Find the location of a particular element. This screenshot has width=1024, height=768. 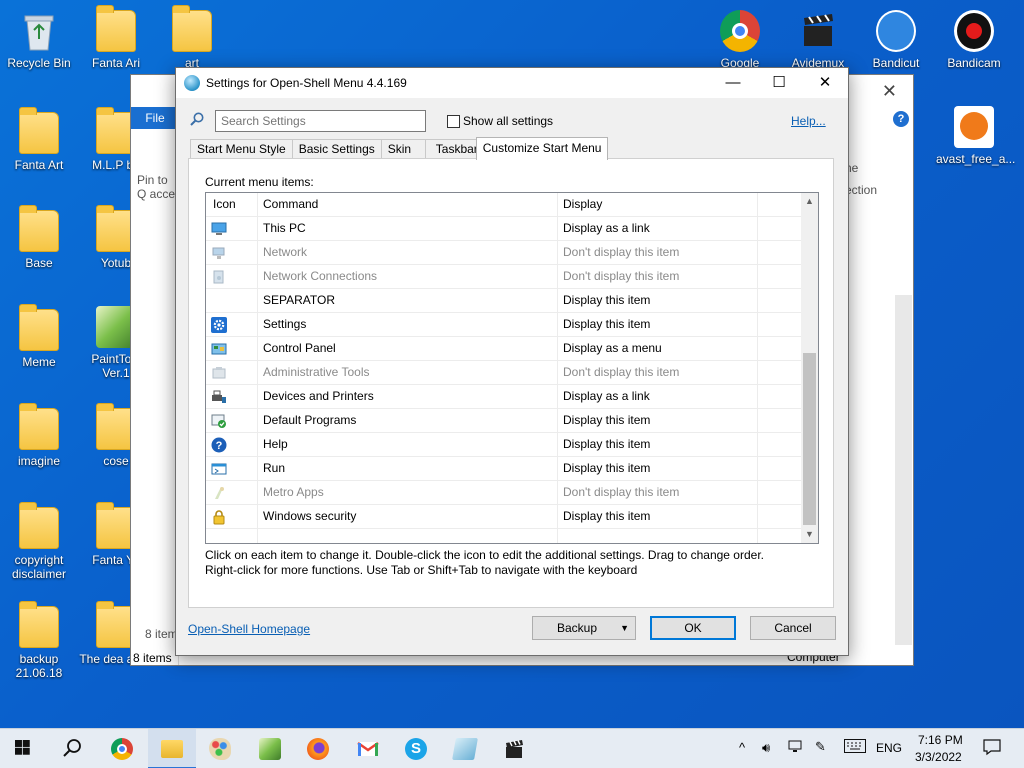

ok-button: OK is located at coordinates (693, 628).